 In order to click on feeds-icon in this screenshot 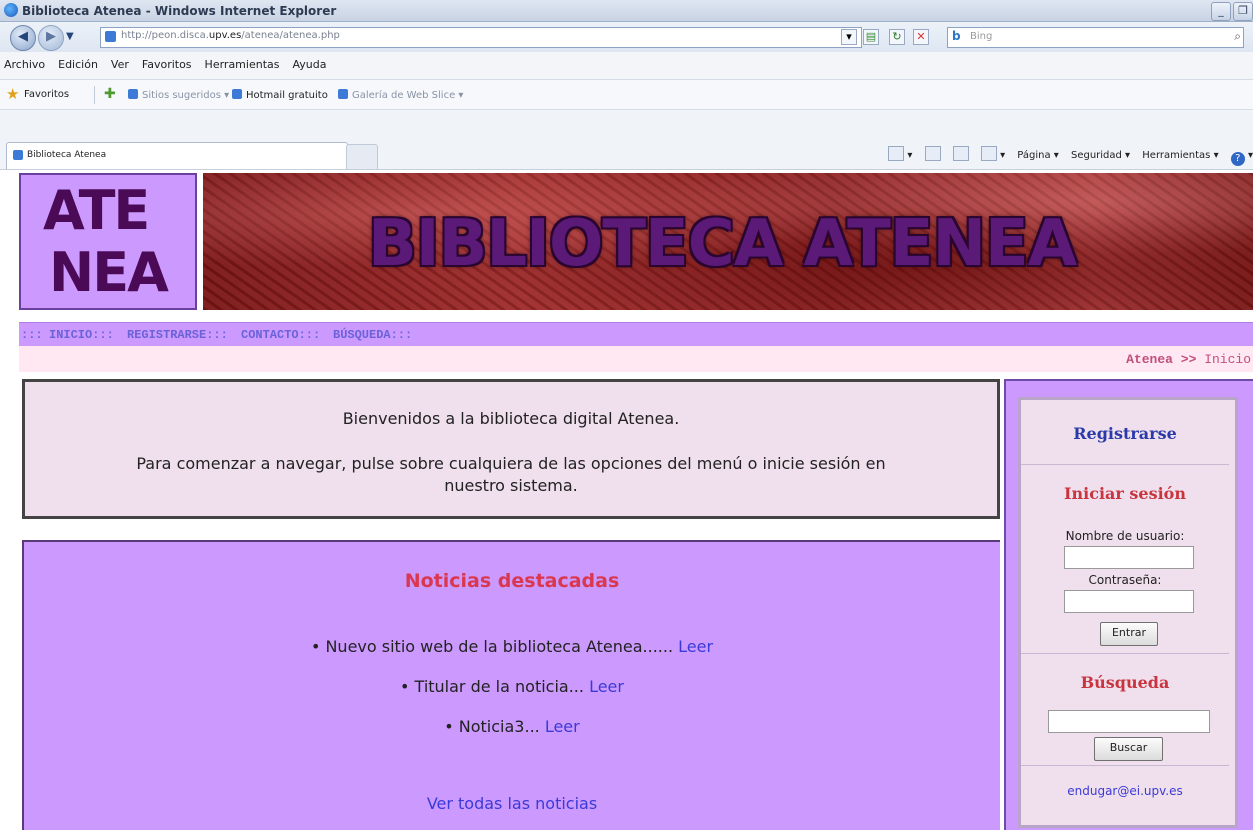, I will do `click(932, 153)`.